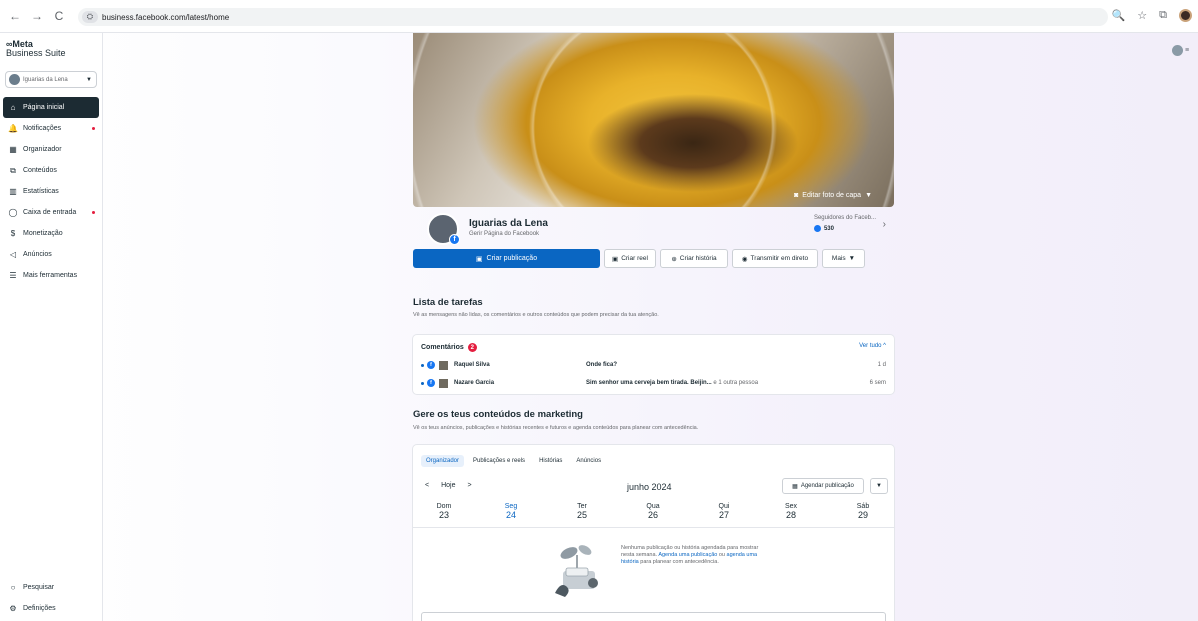 Image resolution: width=1198 pixels, height=621 pixels. Describe the element at coordinates (41, 191) in the screenshot. I see `sidebar-item-label: Estatísticas` at that location.